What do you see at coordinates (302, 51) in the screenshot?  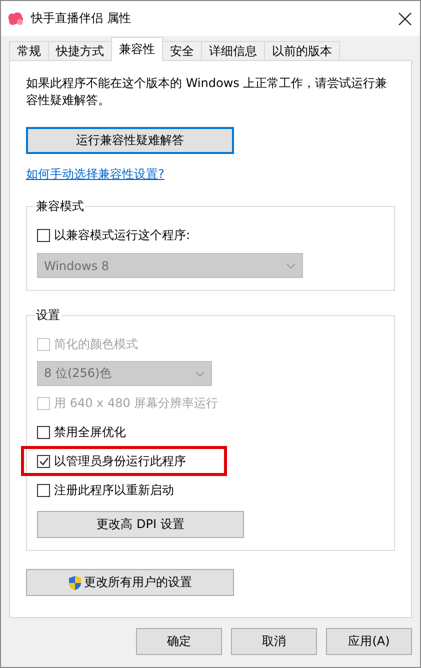 I see `tab: 以前的版本` at bounding box center [302, 51].